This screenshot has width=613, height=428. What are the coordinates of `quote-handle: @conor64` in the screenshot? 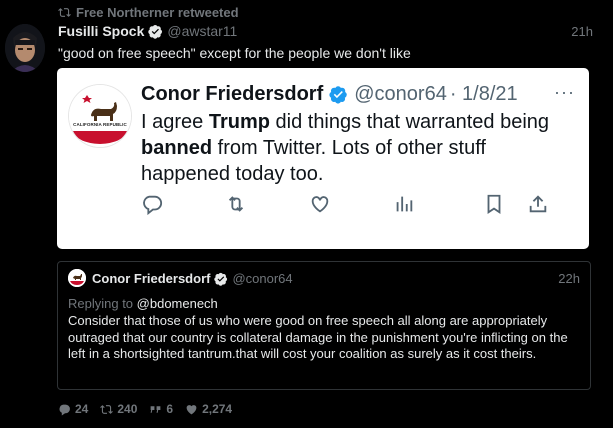 It's located at (262, 278).